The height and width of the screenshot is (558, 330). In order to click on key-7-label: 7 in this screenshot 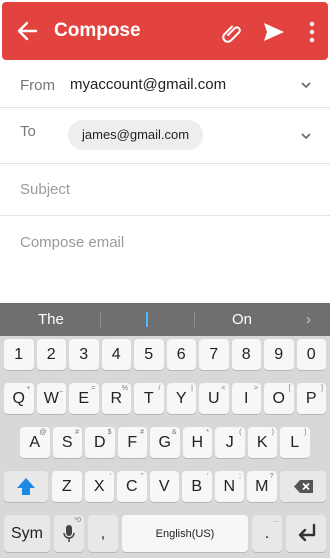, I will do `click(214, 354)`.